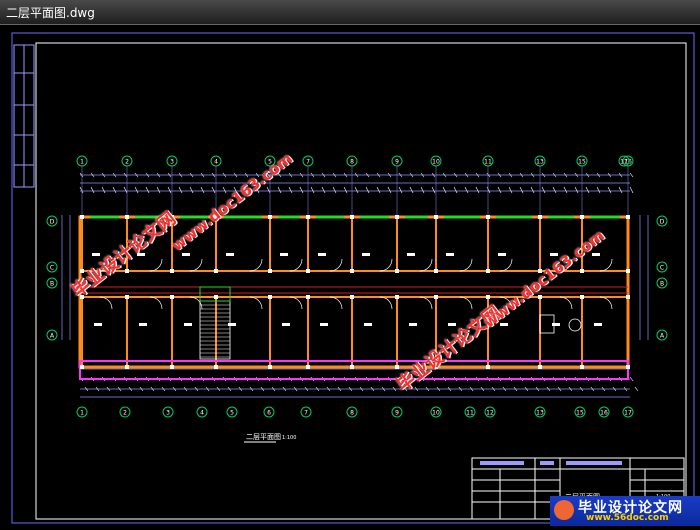 This screenshot has width=700, height=530. What do you see at coordinates (564, 510) in the screenshot?
I see `logo-icon` at bounding box center [564, 510].